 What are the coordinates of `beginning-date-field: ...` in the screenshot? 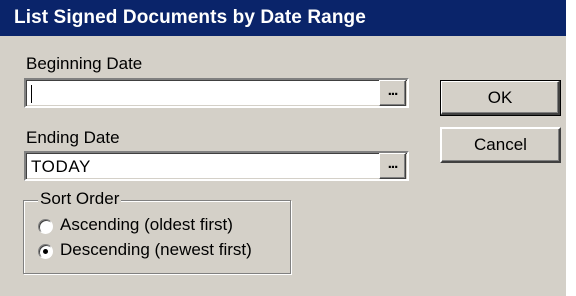 It's located at (216, 93).